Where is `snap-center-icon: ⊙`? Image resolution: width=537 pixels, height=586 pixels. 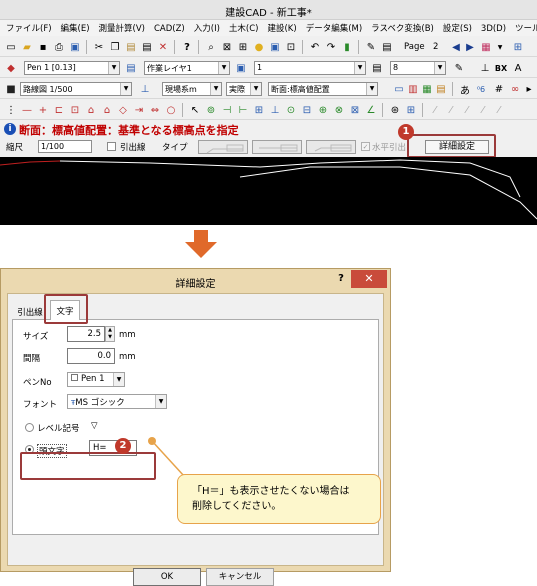
snap-center-icon: ⊙ is located at coordinates (291, 110).